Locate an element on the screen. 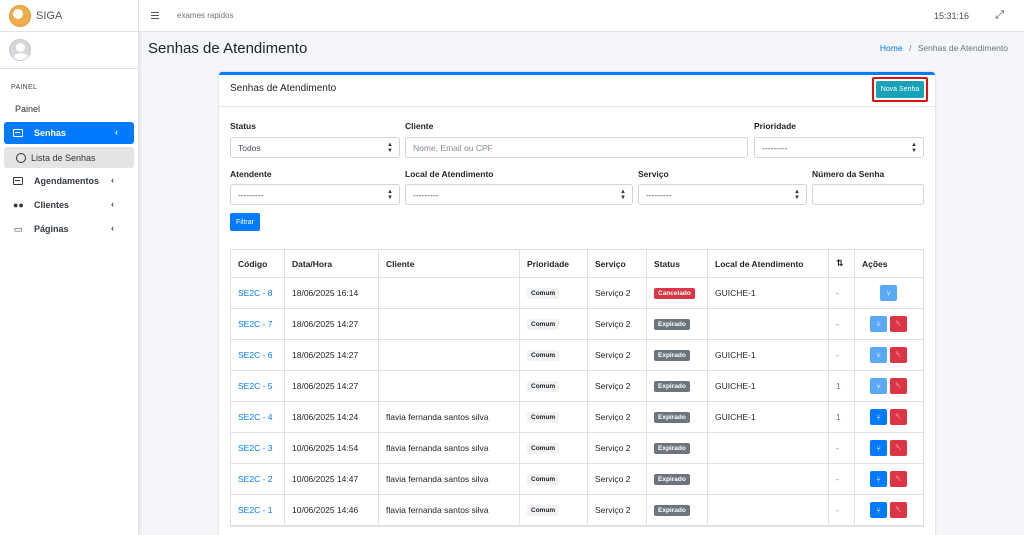 Image resolution: width=1024 pixels, height=535 pixels. col-prioridade: Prioridade is located at coordinates (554, 263).